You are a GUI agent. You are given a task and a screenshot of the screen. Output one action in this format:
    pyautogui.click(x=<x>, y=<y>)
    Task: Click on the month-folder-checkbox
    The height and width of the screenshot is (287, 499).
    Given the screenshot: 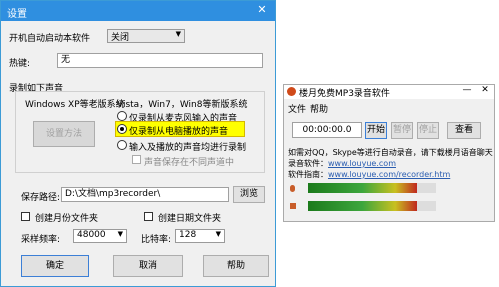 What is the action you would take?
    pyautogui.click(x=25, y=216)
    